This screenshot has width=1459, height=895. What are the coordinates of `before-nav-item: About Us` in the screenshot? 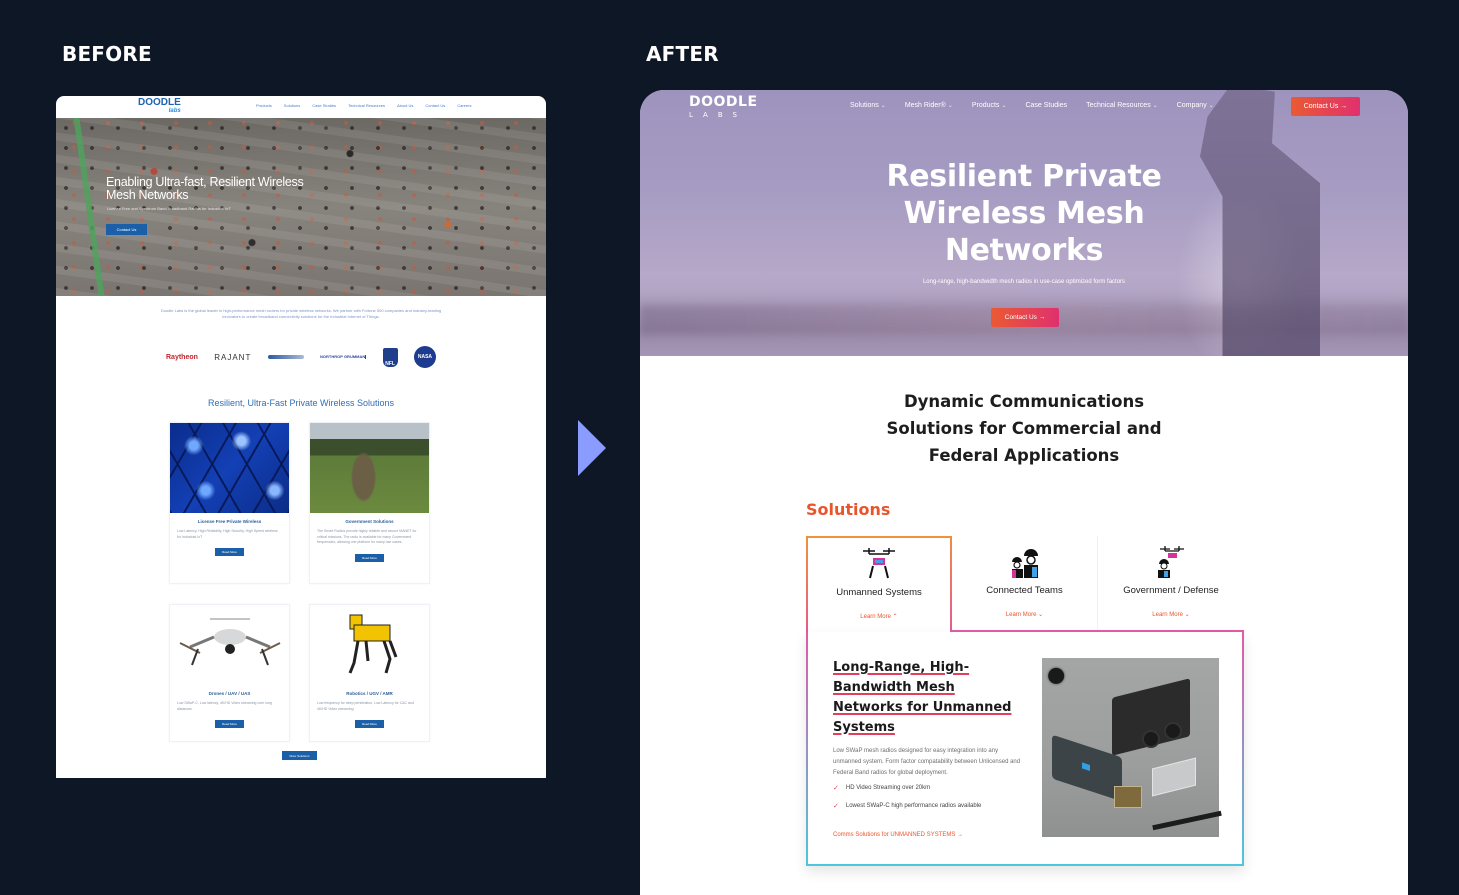 It's located at (405, 105).